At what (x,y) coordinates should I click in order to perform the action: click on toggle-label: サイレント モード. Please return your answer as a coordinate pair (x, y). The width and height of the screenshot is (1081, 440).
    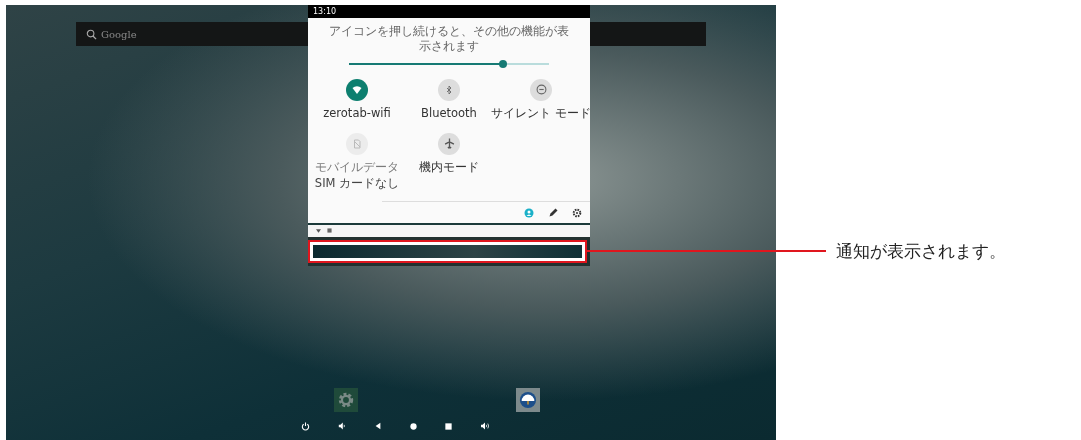
    Looking at the image, I should click on (541, 113).